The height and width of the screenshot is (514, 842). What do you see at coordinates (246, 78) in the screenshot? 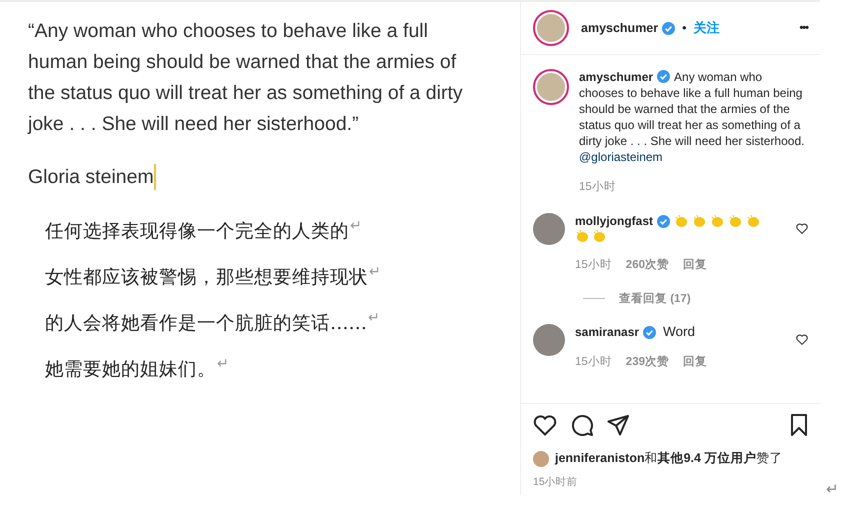
I see `quote-text: “Any woman who chooses to behave like a full human being should be warned that the armies of the status quo will treat her as something of a dirty joke . . . She will need her sisterhood.”` at bounding box center [246, 78].